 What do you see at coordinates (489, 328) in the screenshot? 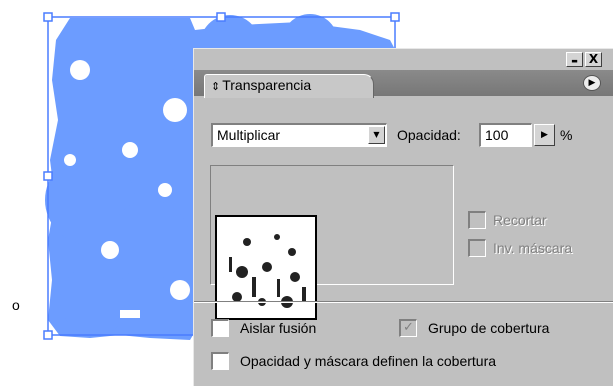
I see `knockout-group-label: Grupo de cobertura` at bounding box center [489, 328].